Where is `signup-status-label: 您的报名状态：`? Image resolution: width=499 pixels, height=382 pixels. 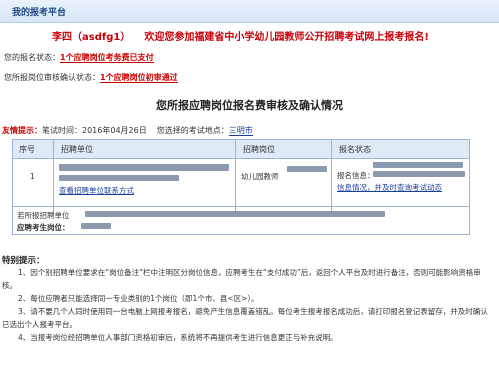 signup-status-label: 您的报名状态： is located at coordinates (32, 57).